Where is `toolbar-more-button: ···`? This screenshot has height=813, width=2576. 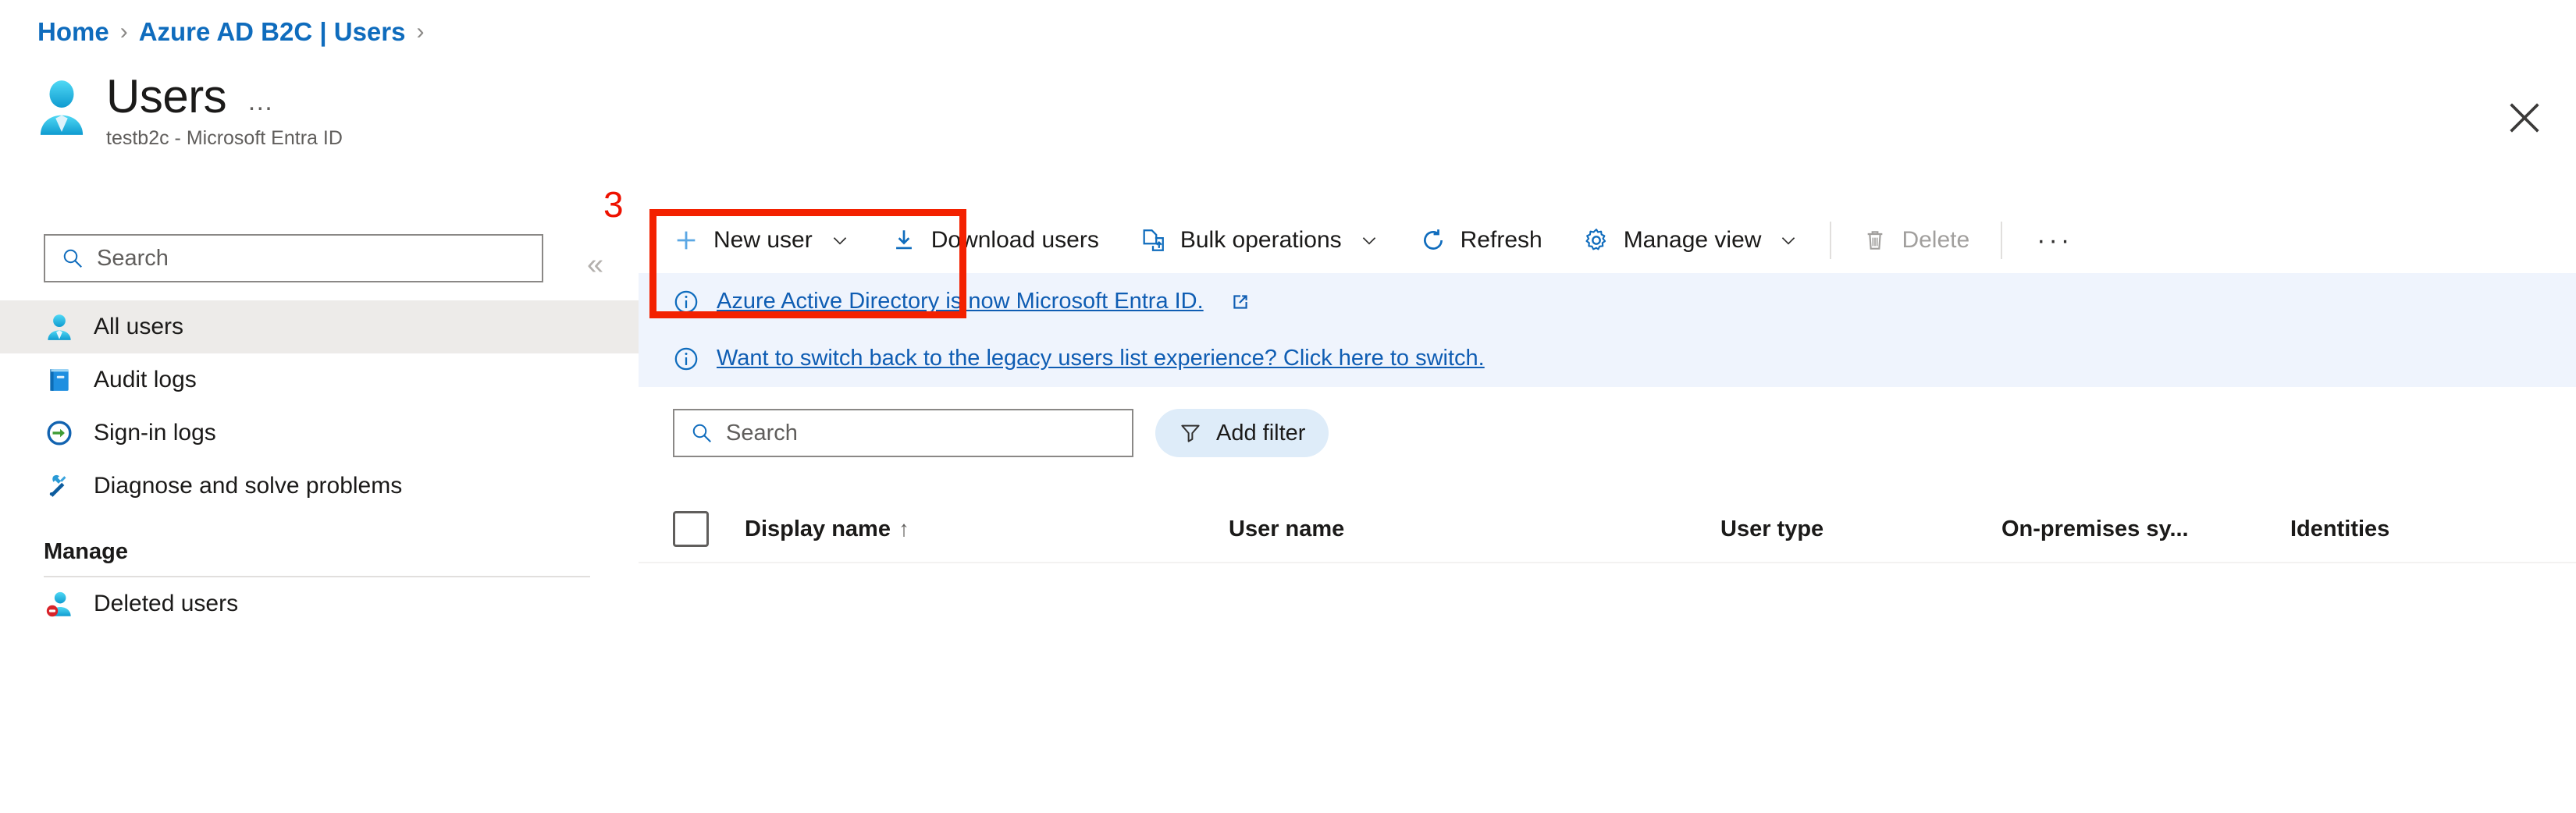 toolbar-more-button: ··· is located at coordinates (2054, 240).